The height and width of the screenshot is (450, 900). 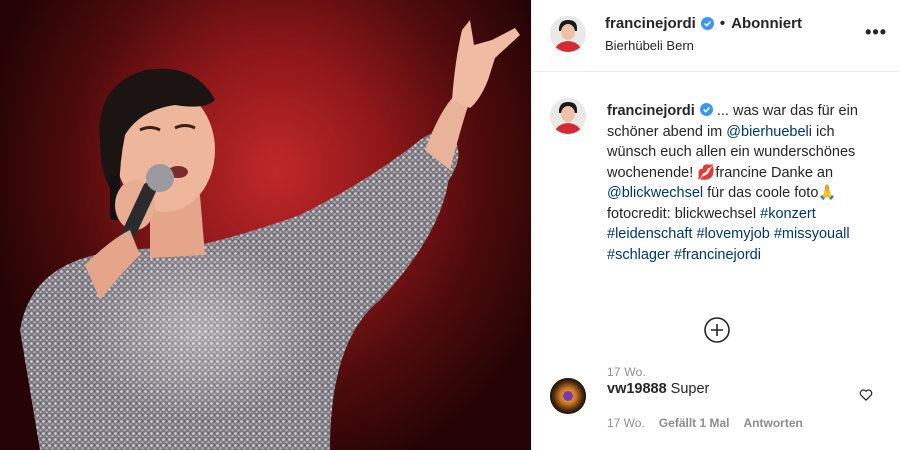 I want to click on author-username: francinejordi, so click(x=650, y=23).